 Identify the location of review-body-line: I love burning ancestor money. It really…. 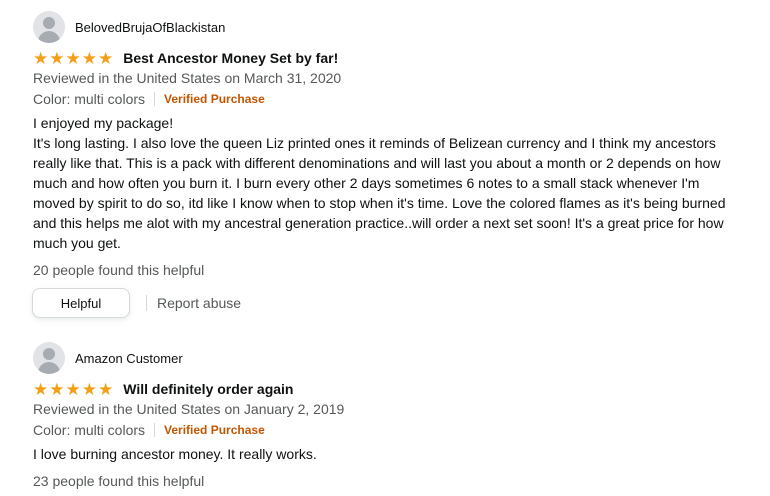
(175, 454).